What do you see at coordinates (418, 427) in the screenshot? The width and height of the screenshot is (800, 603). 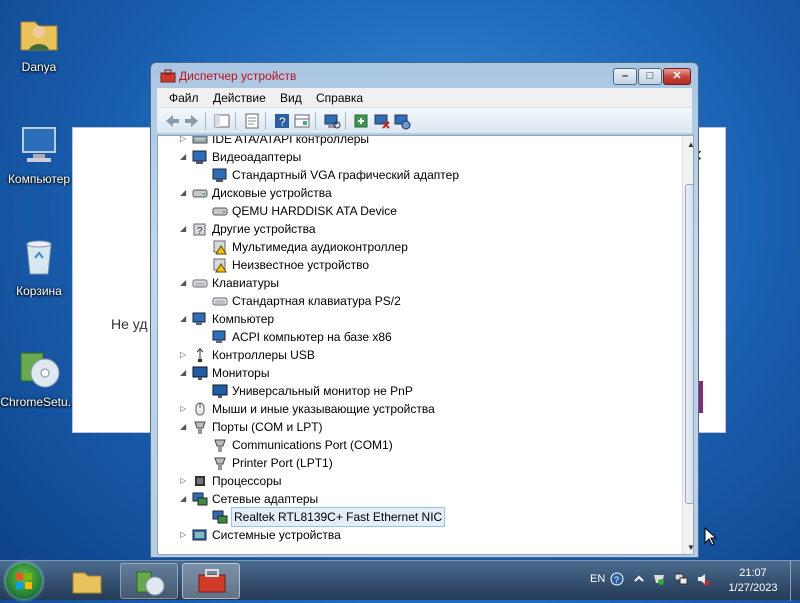 I see `tree-category: ◢ Порты (COM и LPT)` at bounding box center [418, 427].